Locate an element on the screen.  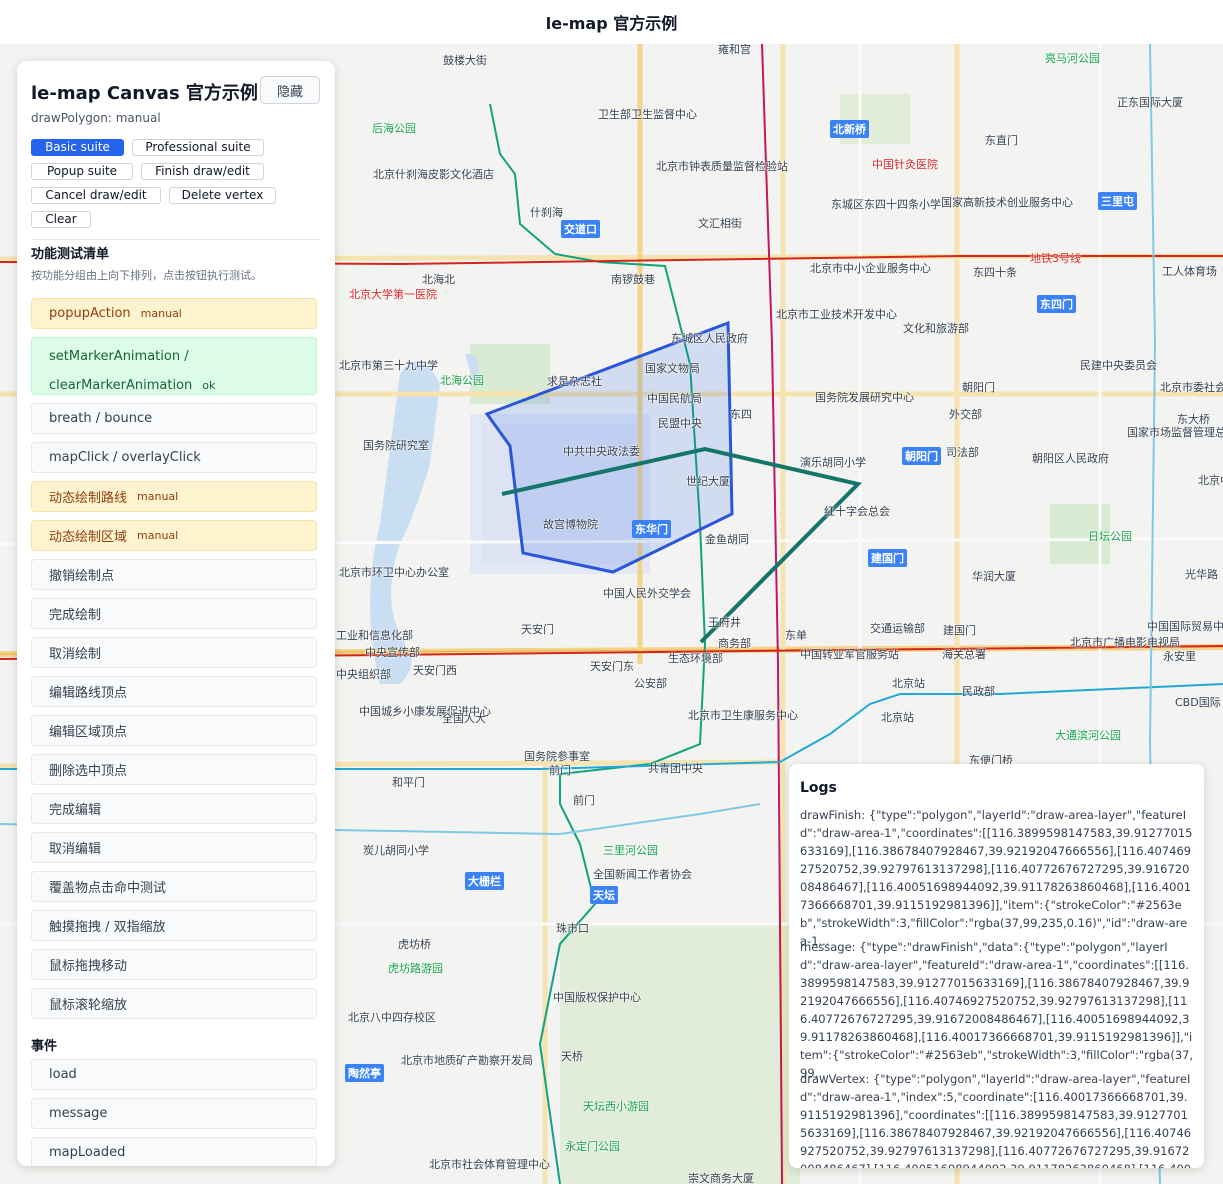
map-label: 共青团中央 is located at coordinates (675, 768).